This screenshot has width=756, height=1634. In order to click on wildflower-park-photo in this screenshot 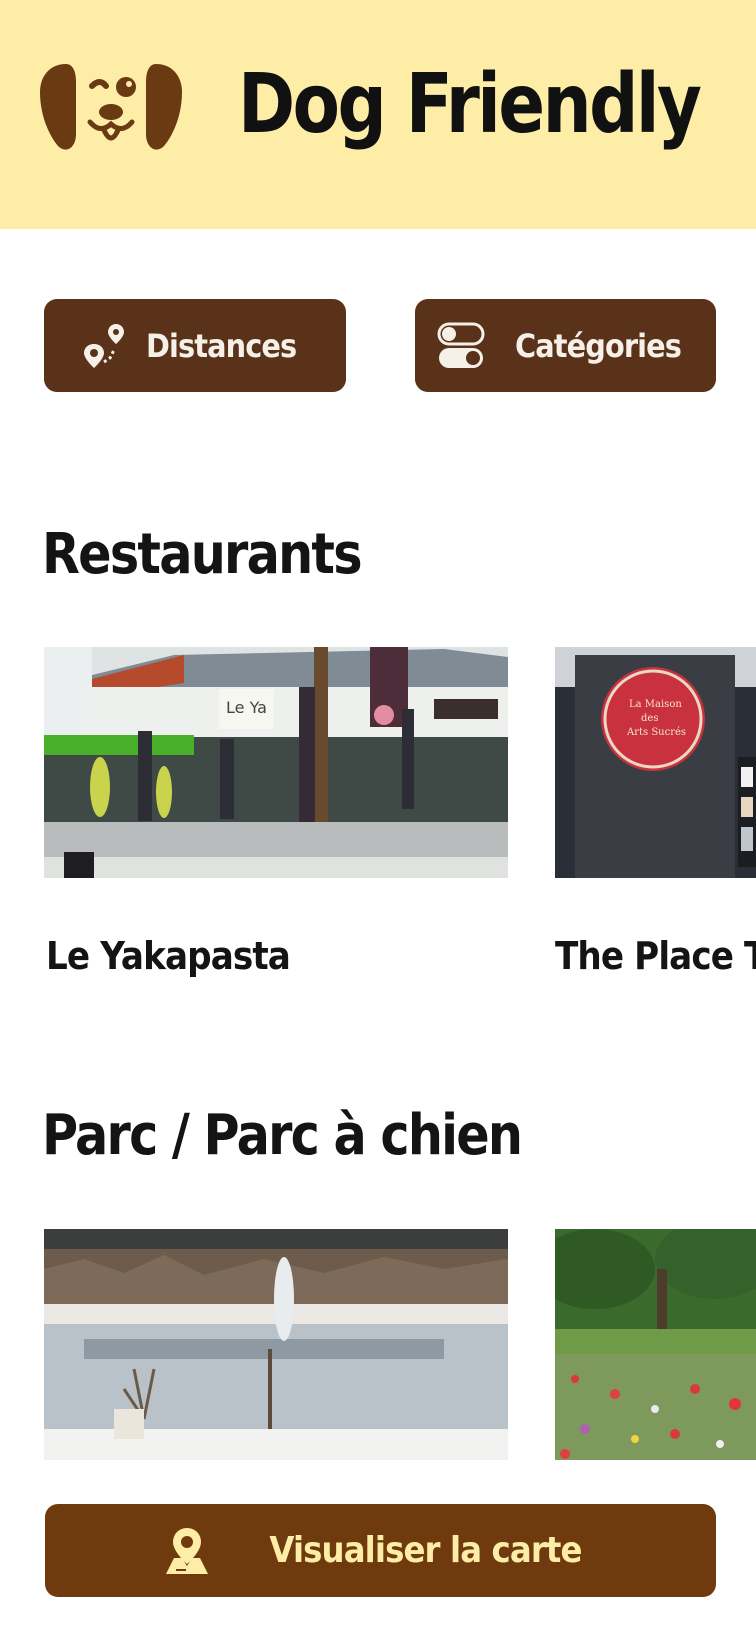, I will do `click(655, 1344)`.